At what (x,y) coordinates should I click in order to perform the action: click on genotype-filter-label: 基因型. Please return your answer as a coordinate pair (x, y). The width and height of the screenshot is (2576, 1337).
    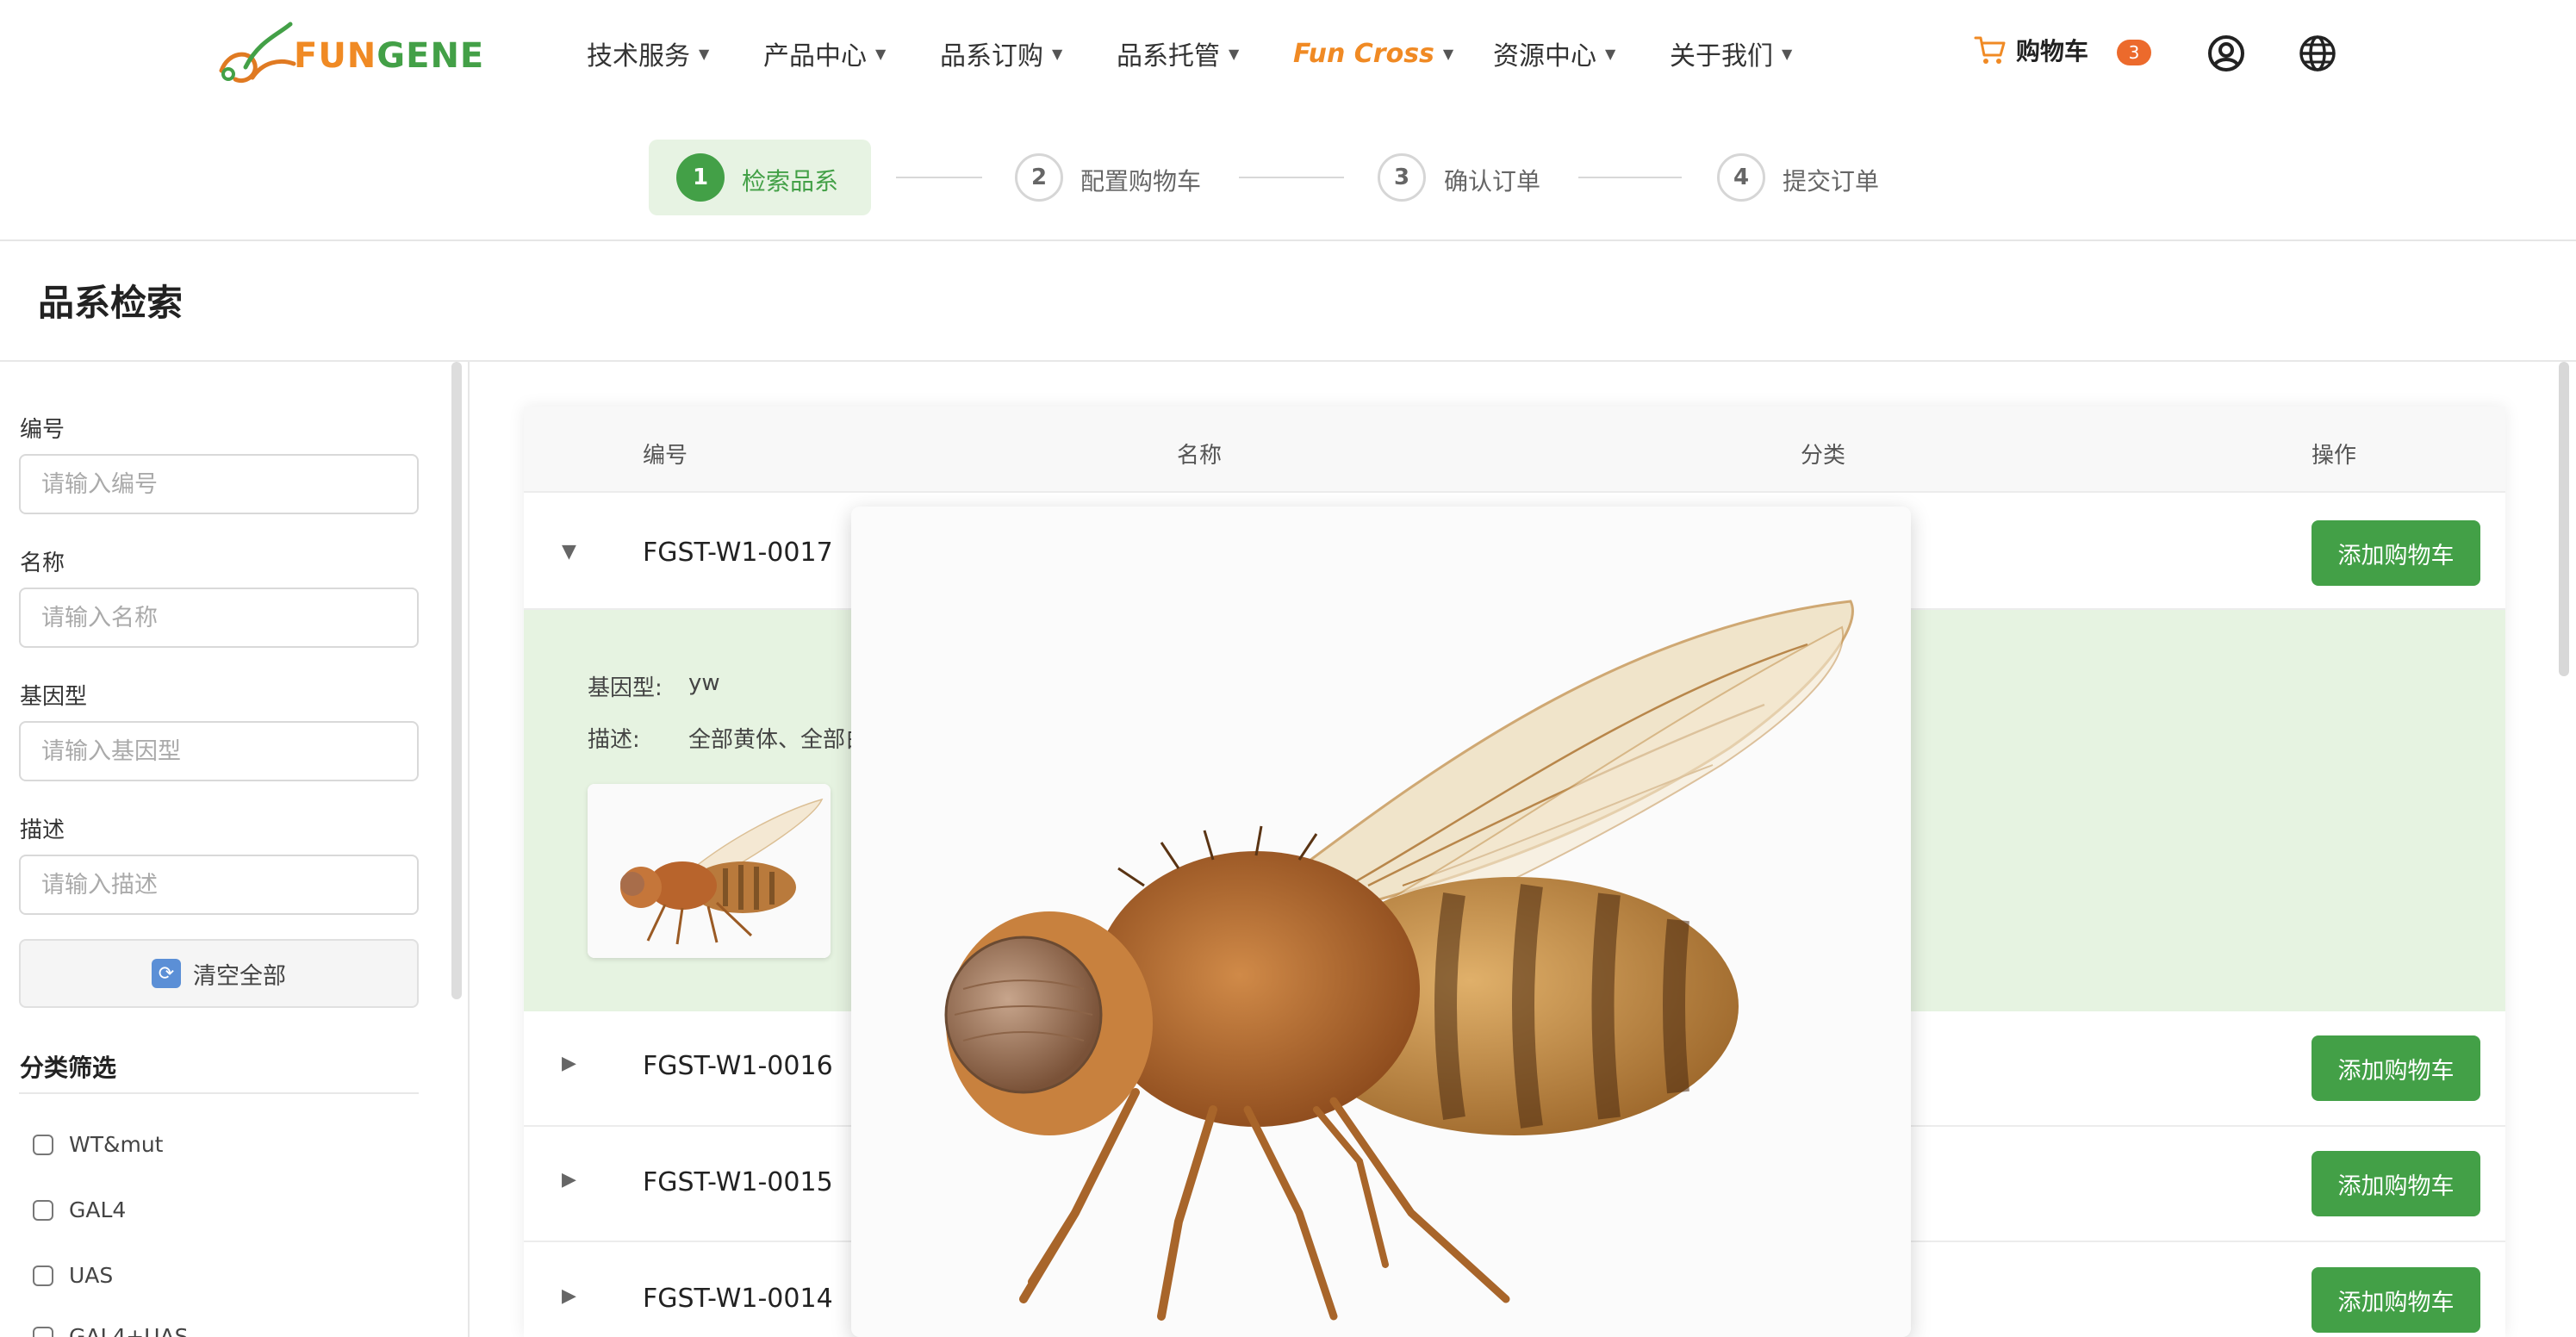
    Looking at the image, I should click on (54, 697).